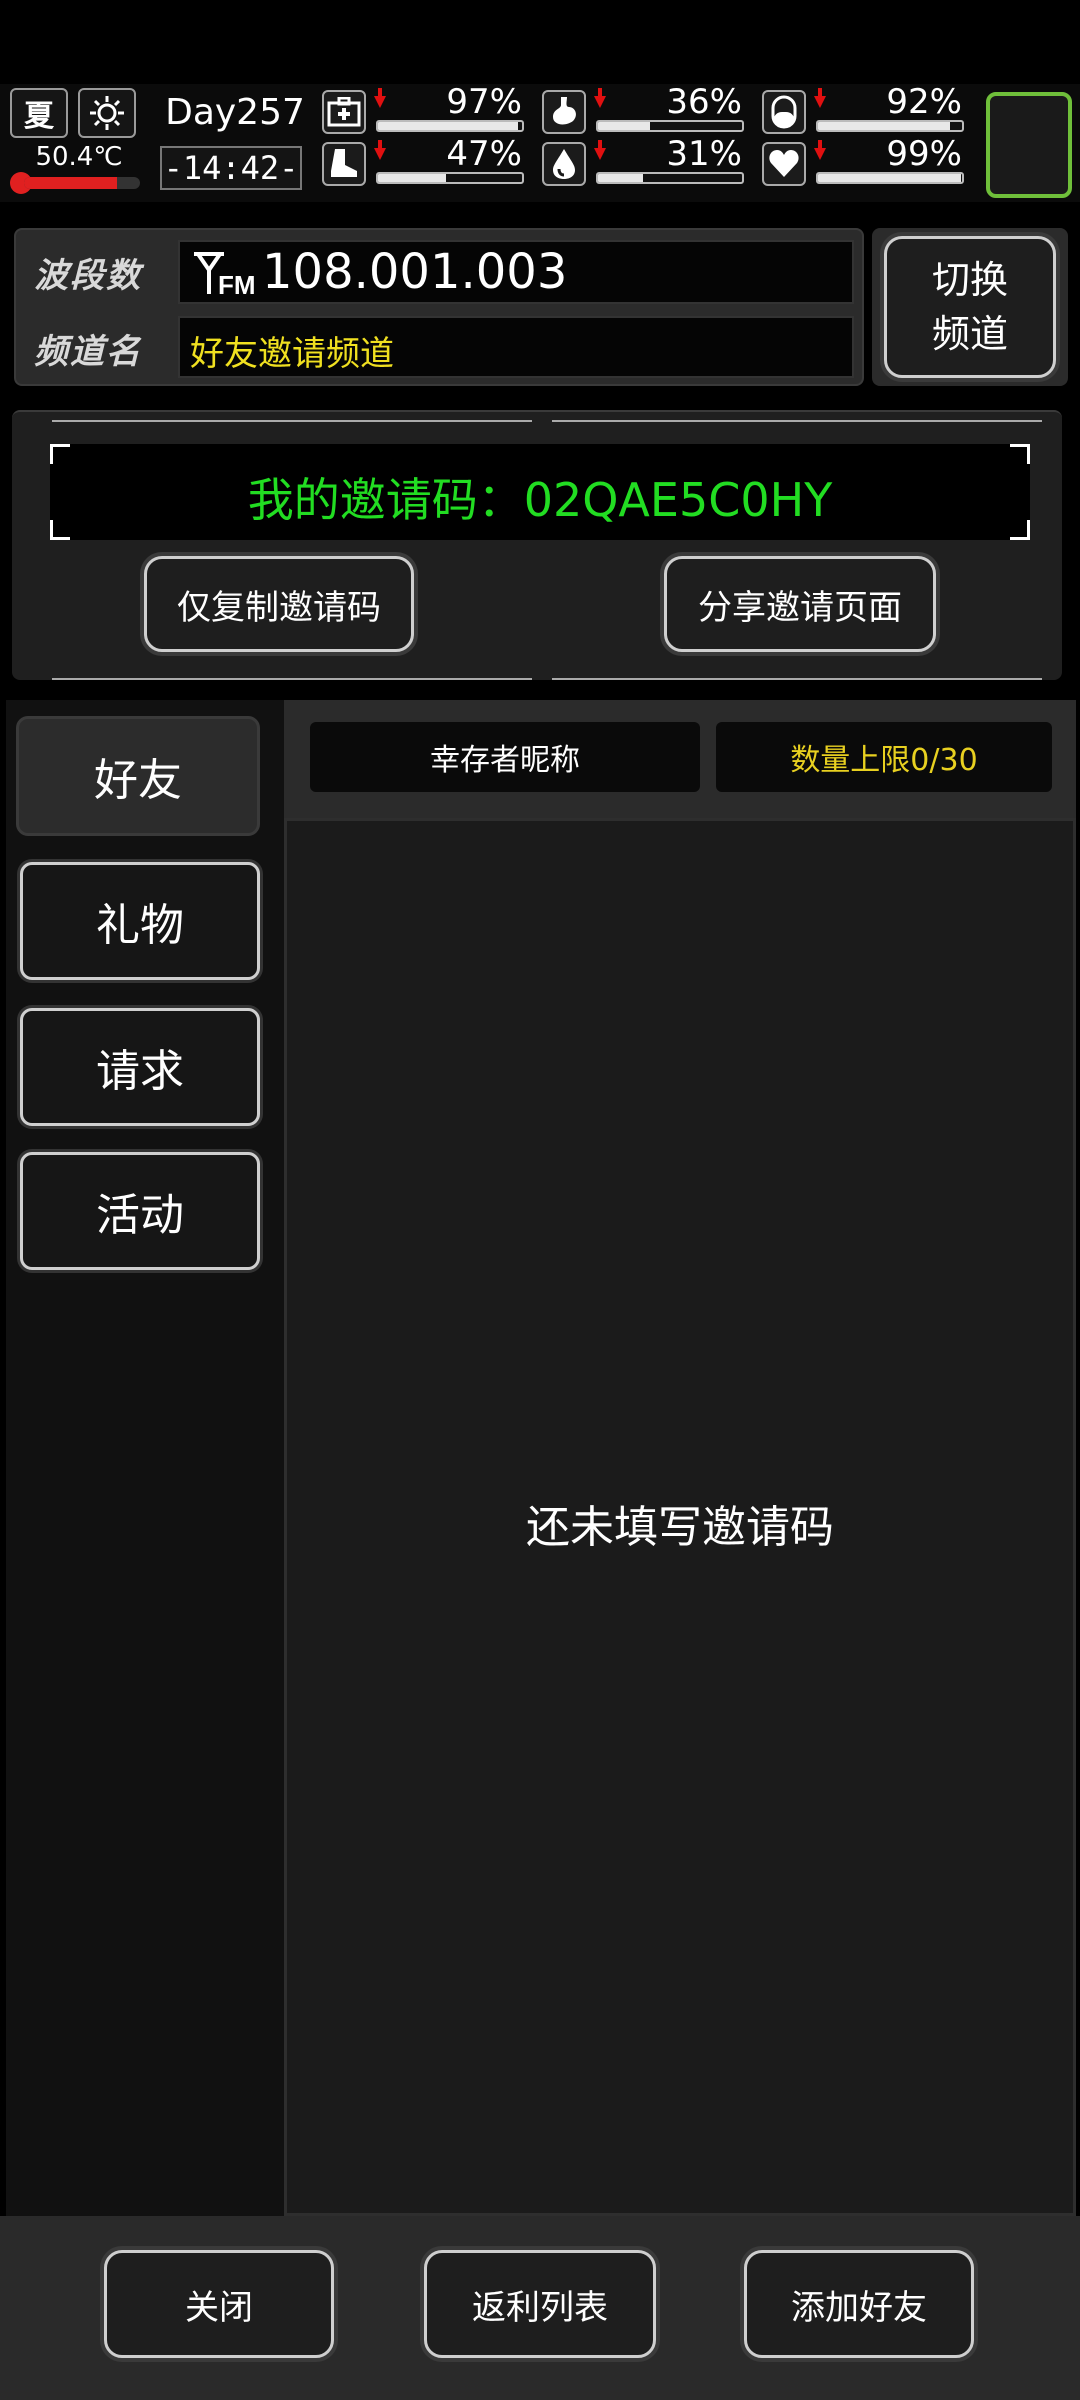 The height and width of the screenshot is (2400, 1080). I want to click on list-header: 幸存者昵称 数量上限0/30, so click(680, 759).